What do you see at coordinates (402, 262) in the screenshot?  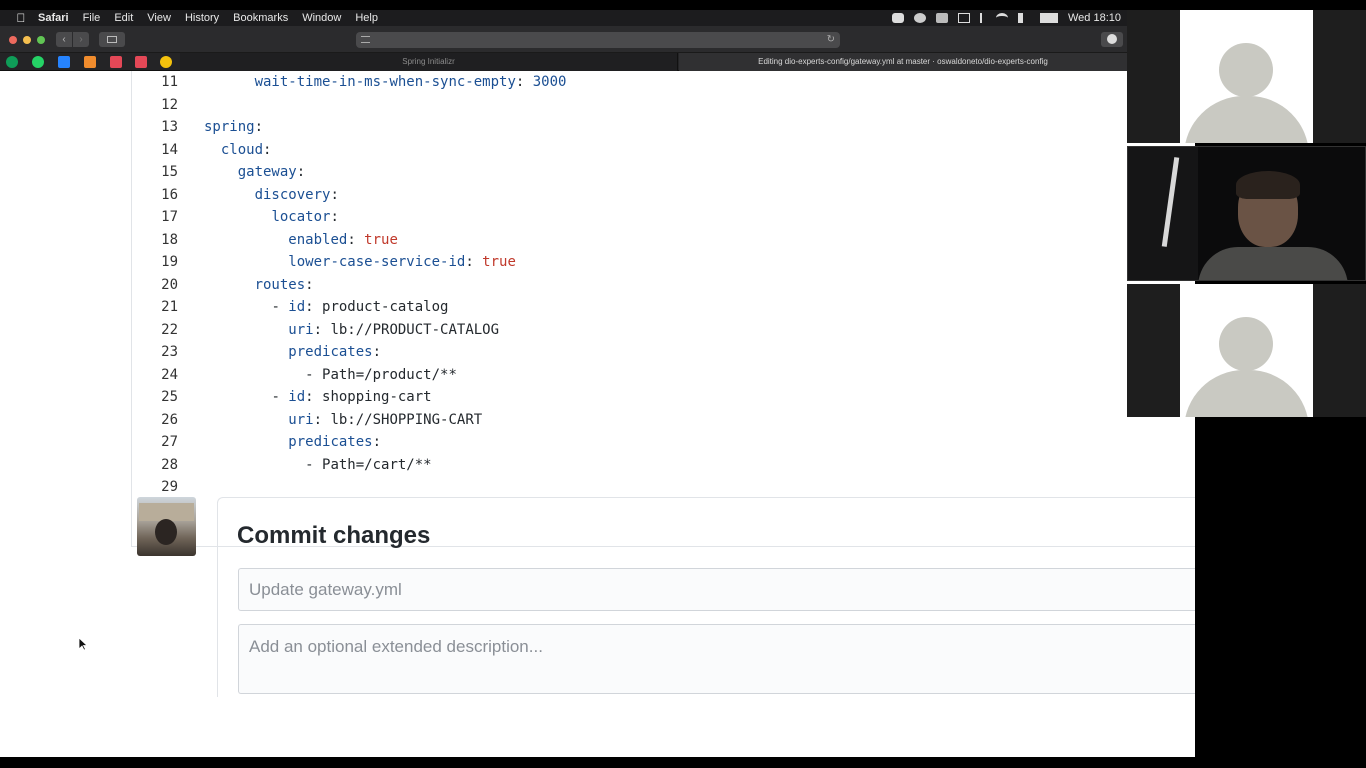 I see `code-text: lower-case-service-id: true` at bounding box center [402, 262].